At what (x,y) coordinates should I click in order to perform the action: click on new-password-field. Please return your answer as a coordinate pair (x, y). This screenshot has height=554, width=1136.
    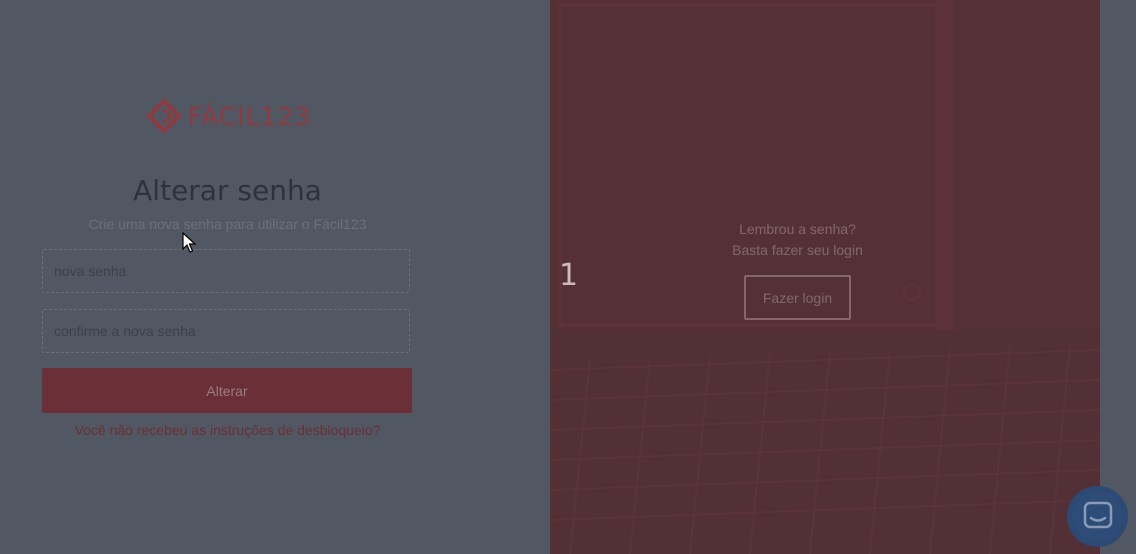
    Looking at the image, I should click on (226, 271).